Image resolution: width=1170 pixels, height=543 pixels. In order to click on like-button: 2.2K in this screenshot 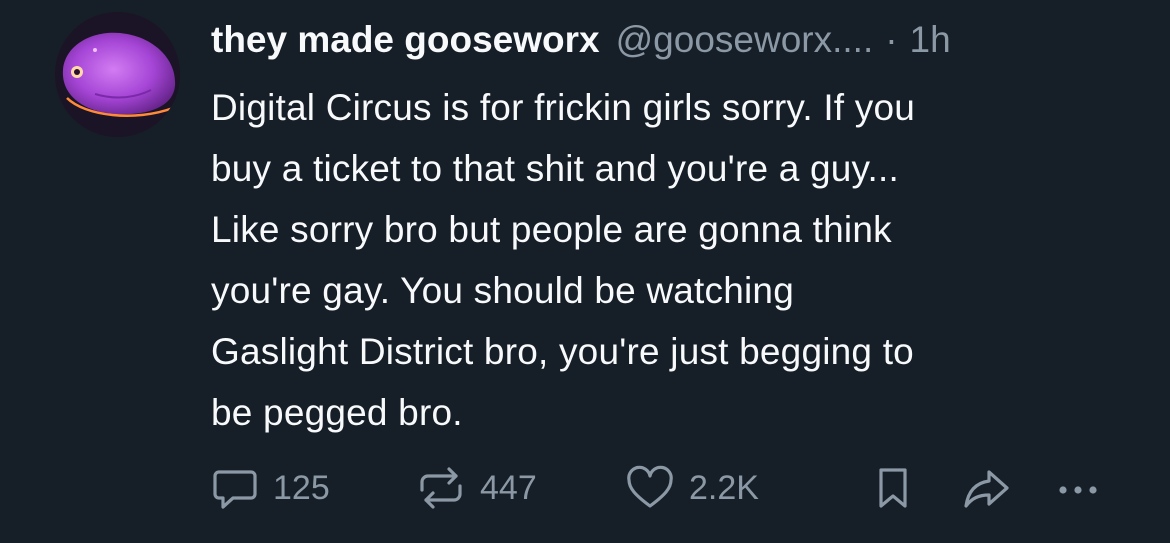, I will do `click(692, 488)`.